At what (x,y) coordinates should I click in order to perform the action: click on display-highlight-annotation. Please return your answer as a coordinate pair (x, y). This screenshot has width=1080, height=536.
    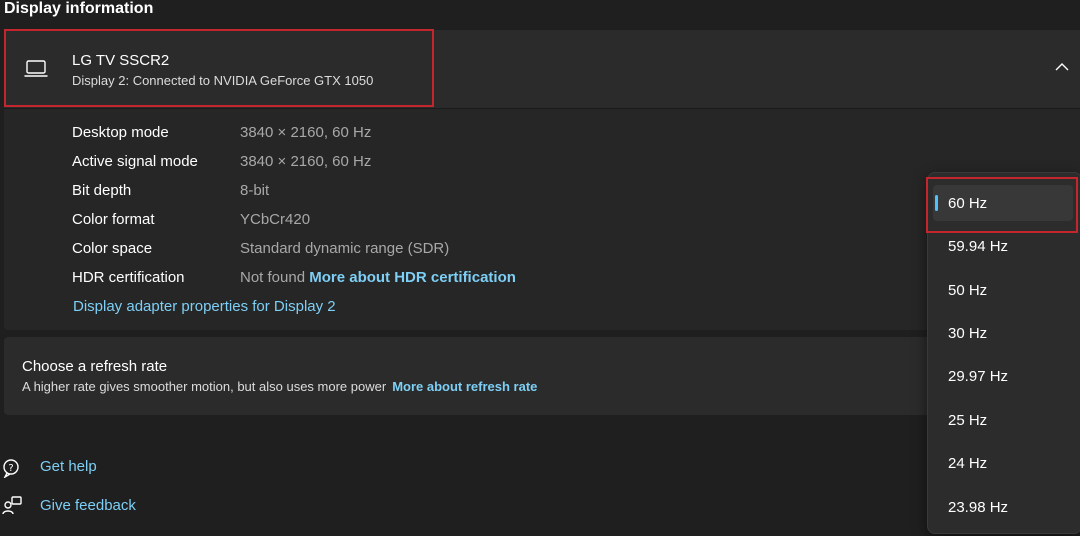
    Looking at the image, I should click on (219, 68).